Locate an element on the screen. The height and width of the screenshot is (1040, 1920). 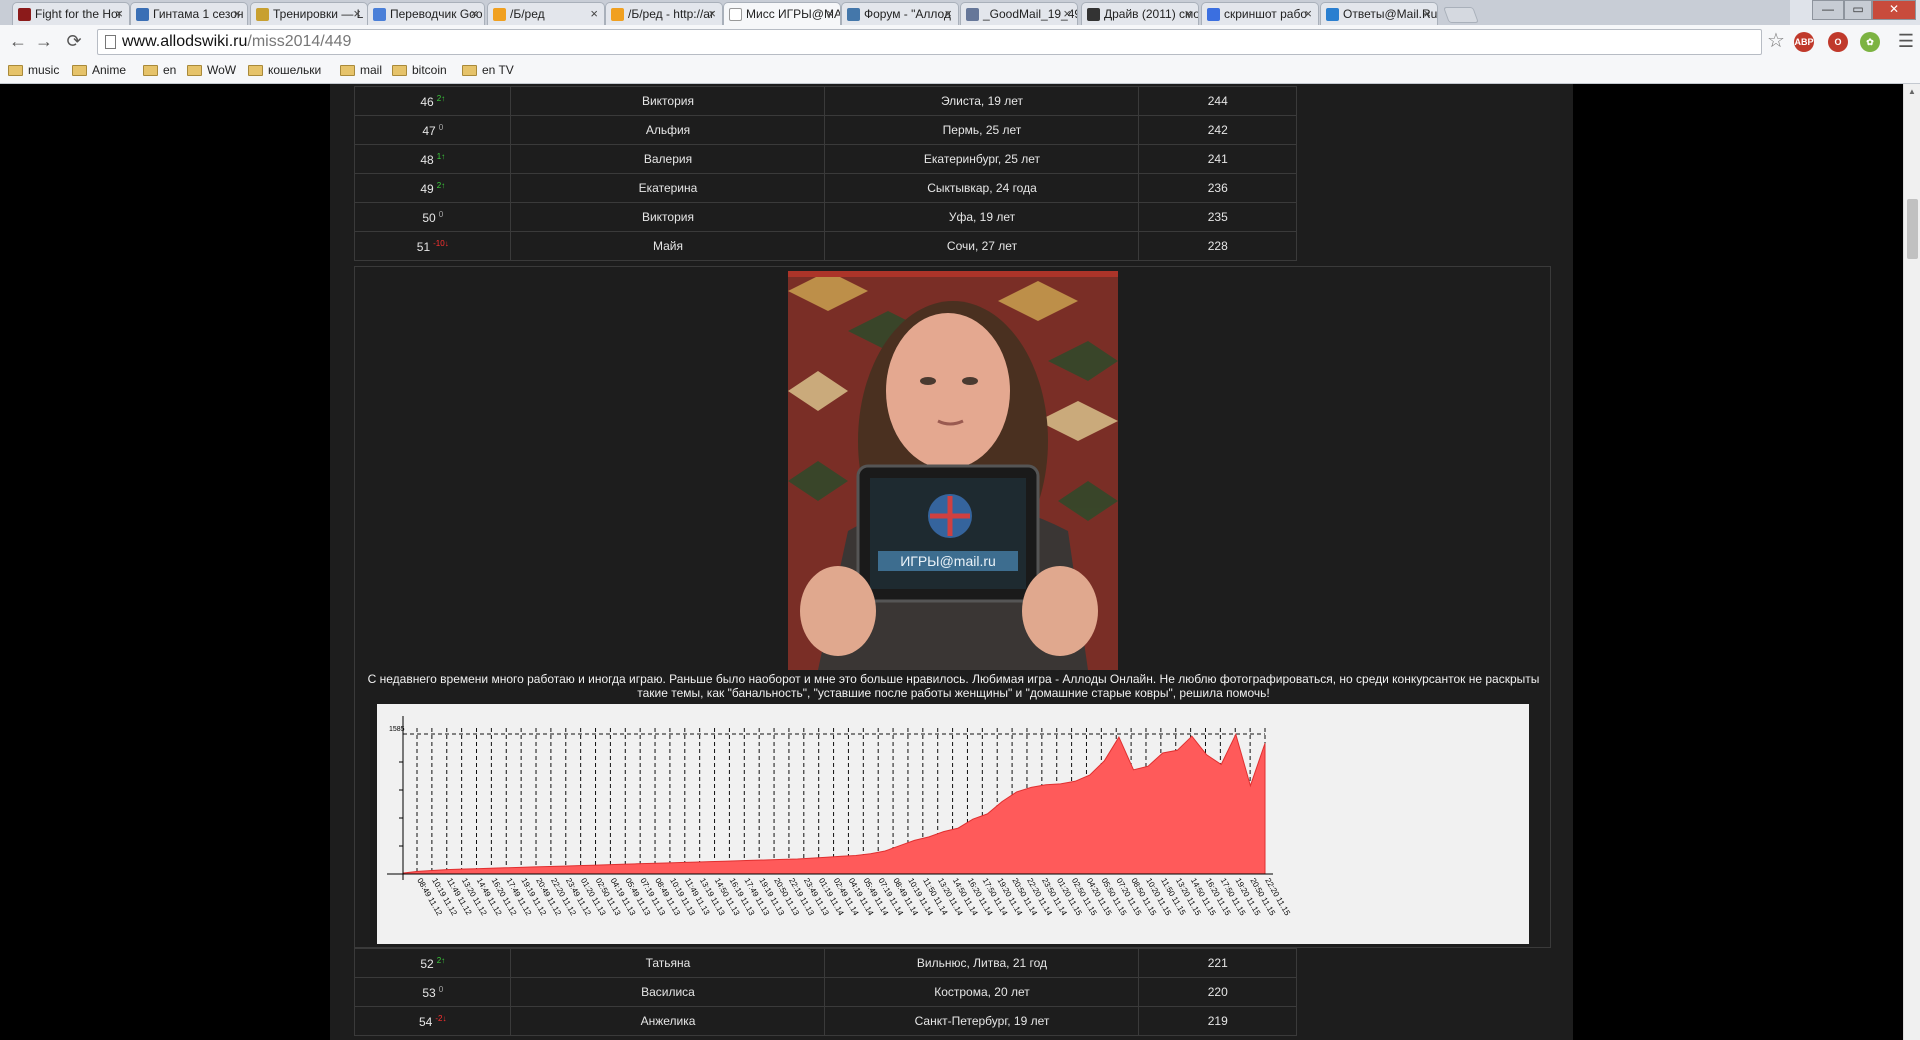
bookmark-folder: en is located at coordinates (159, 70).